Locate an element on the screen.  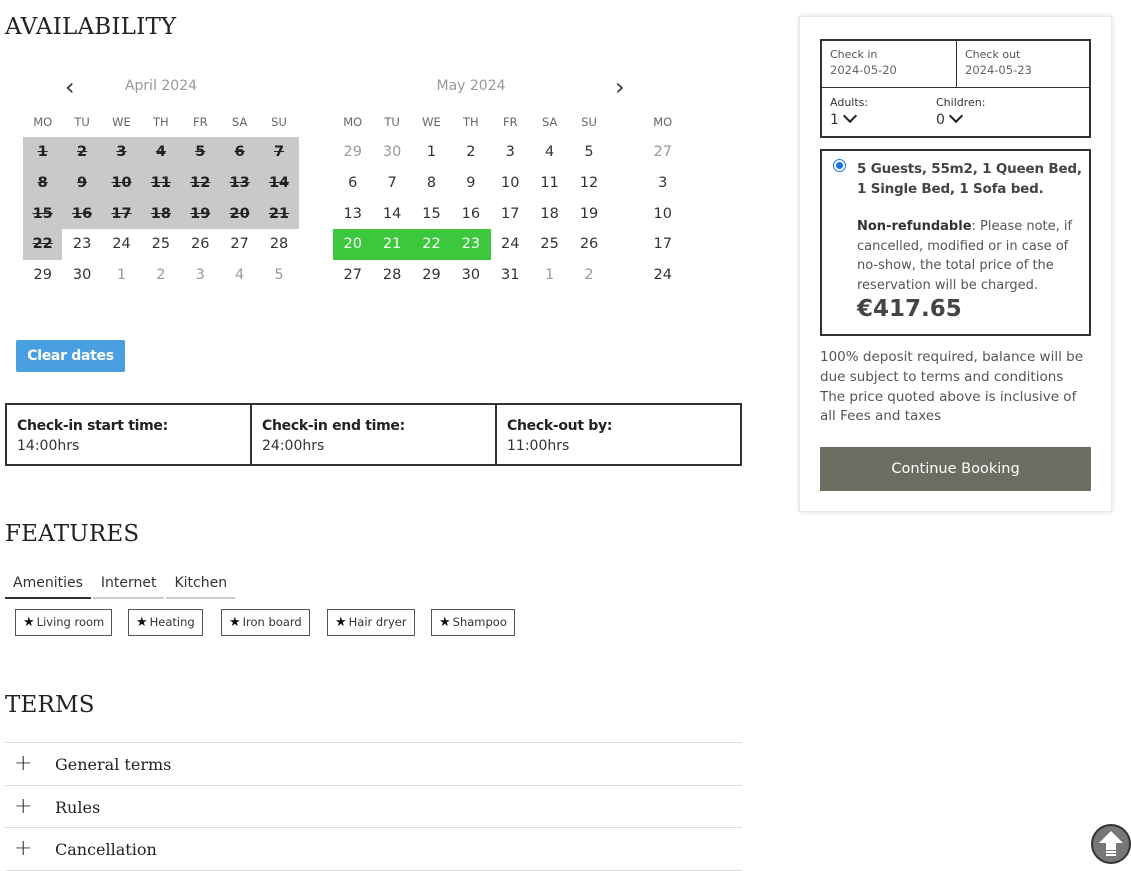
next-month-button: › is located at coordinates (620, 87).